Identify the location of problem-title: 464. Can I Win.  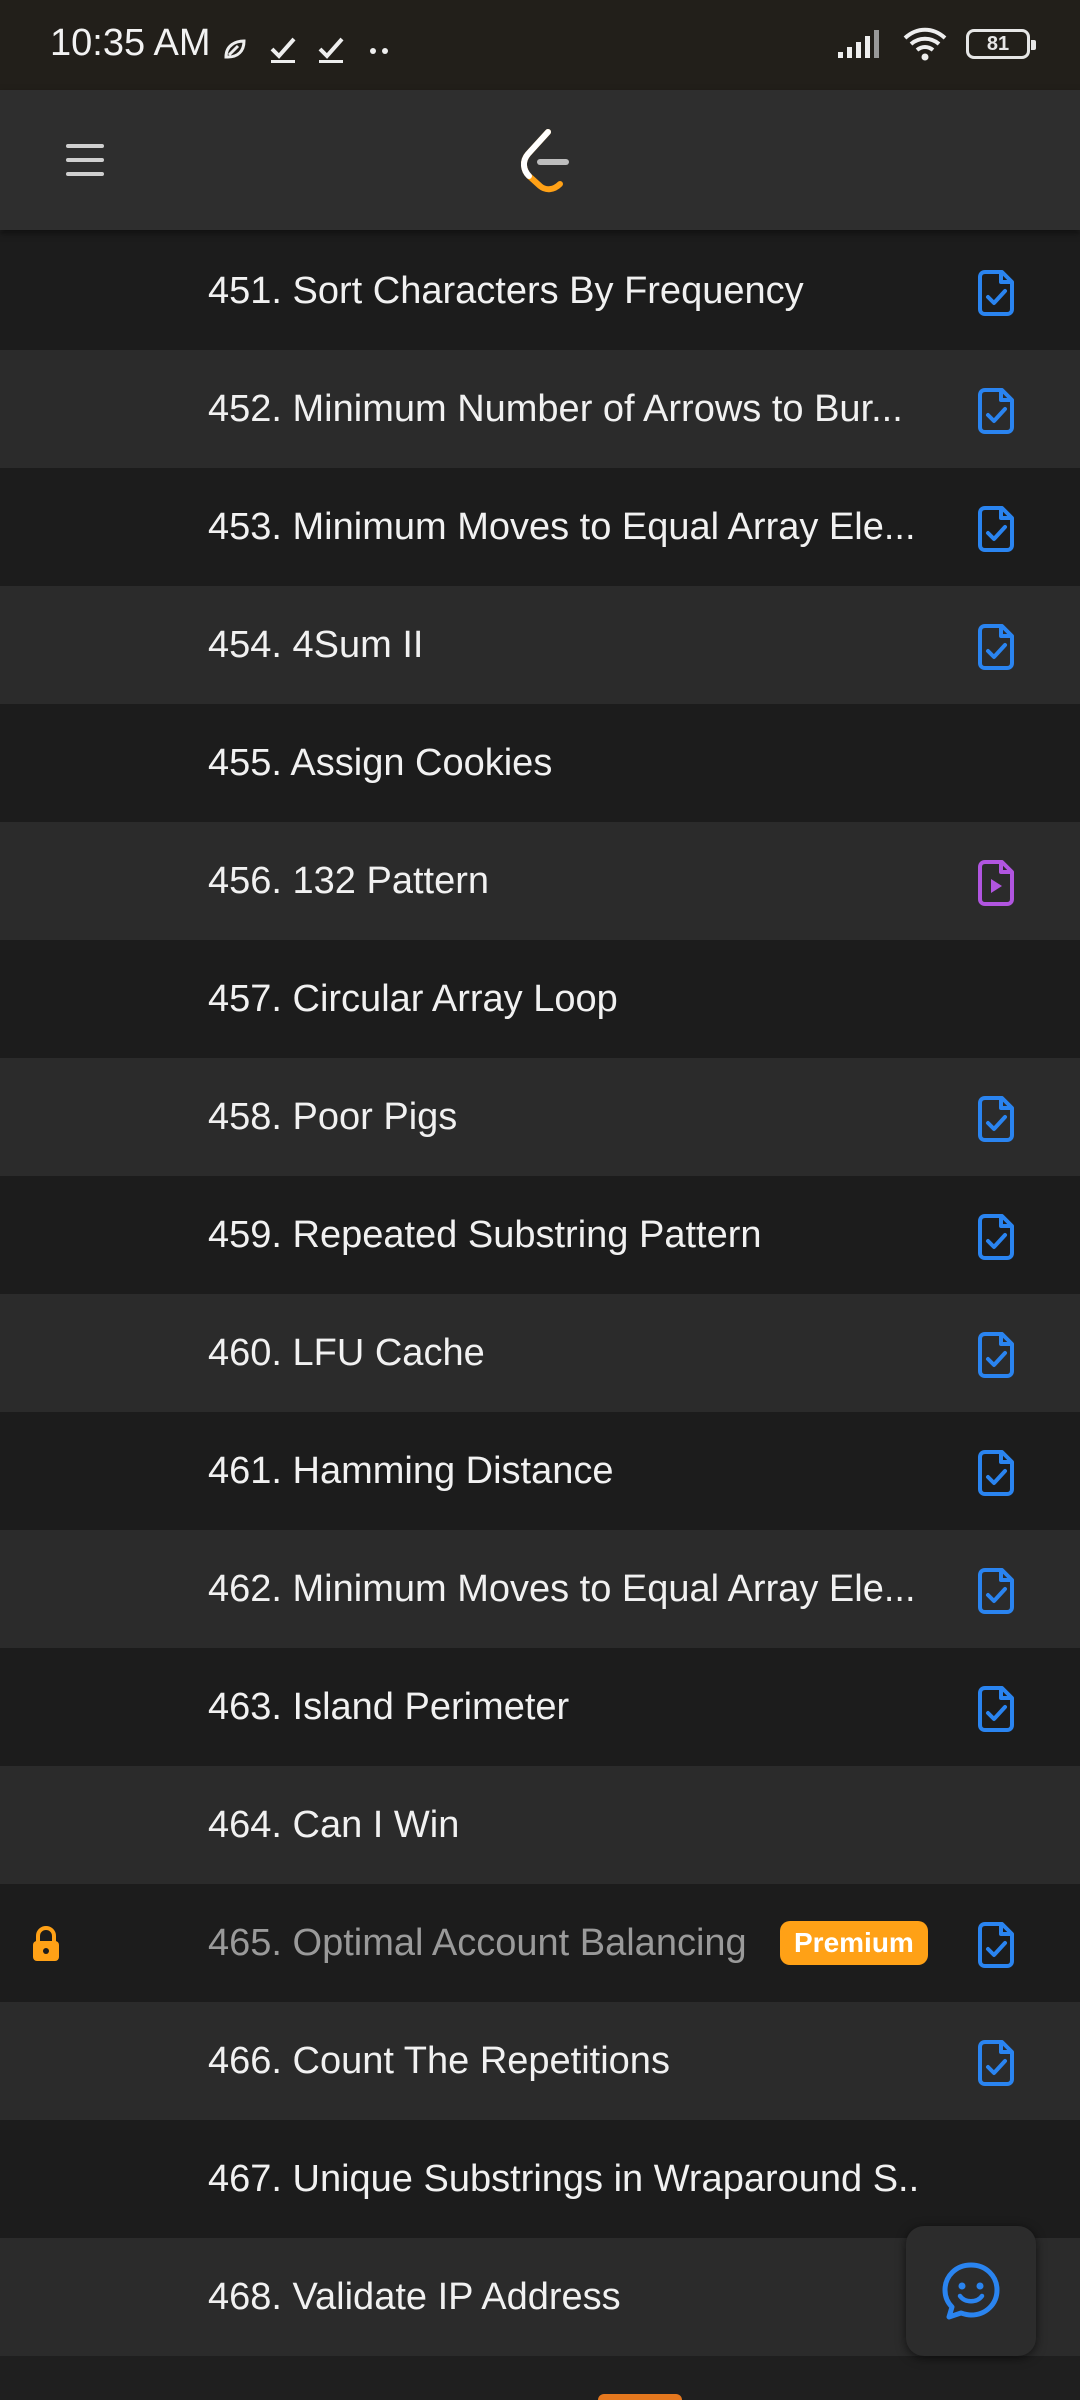
(334, 1825).